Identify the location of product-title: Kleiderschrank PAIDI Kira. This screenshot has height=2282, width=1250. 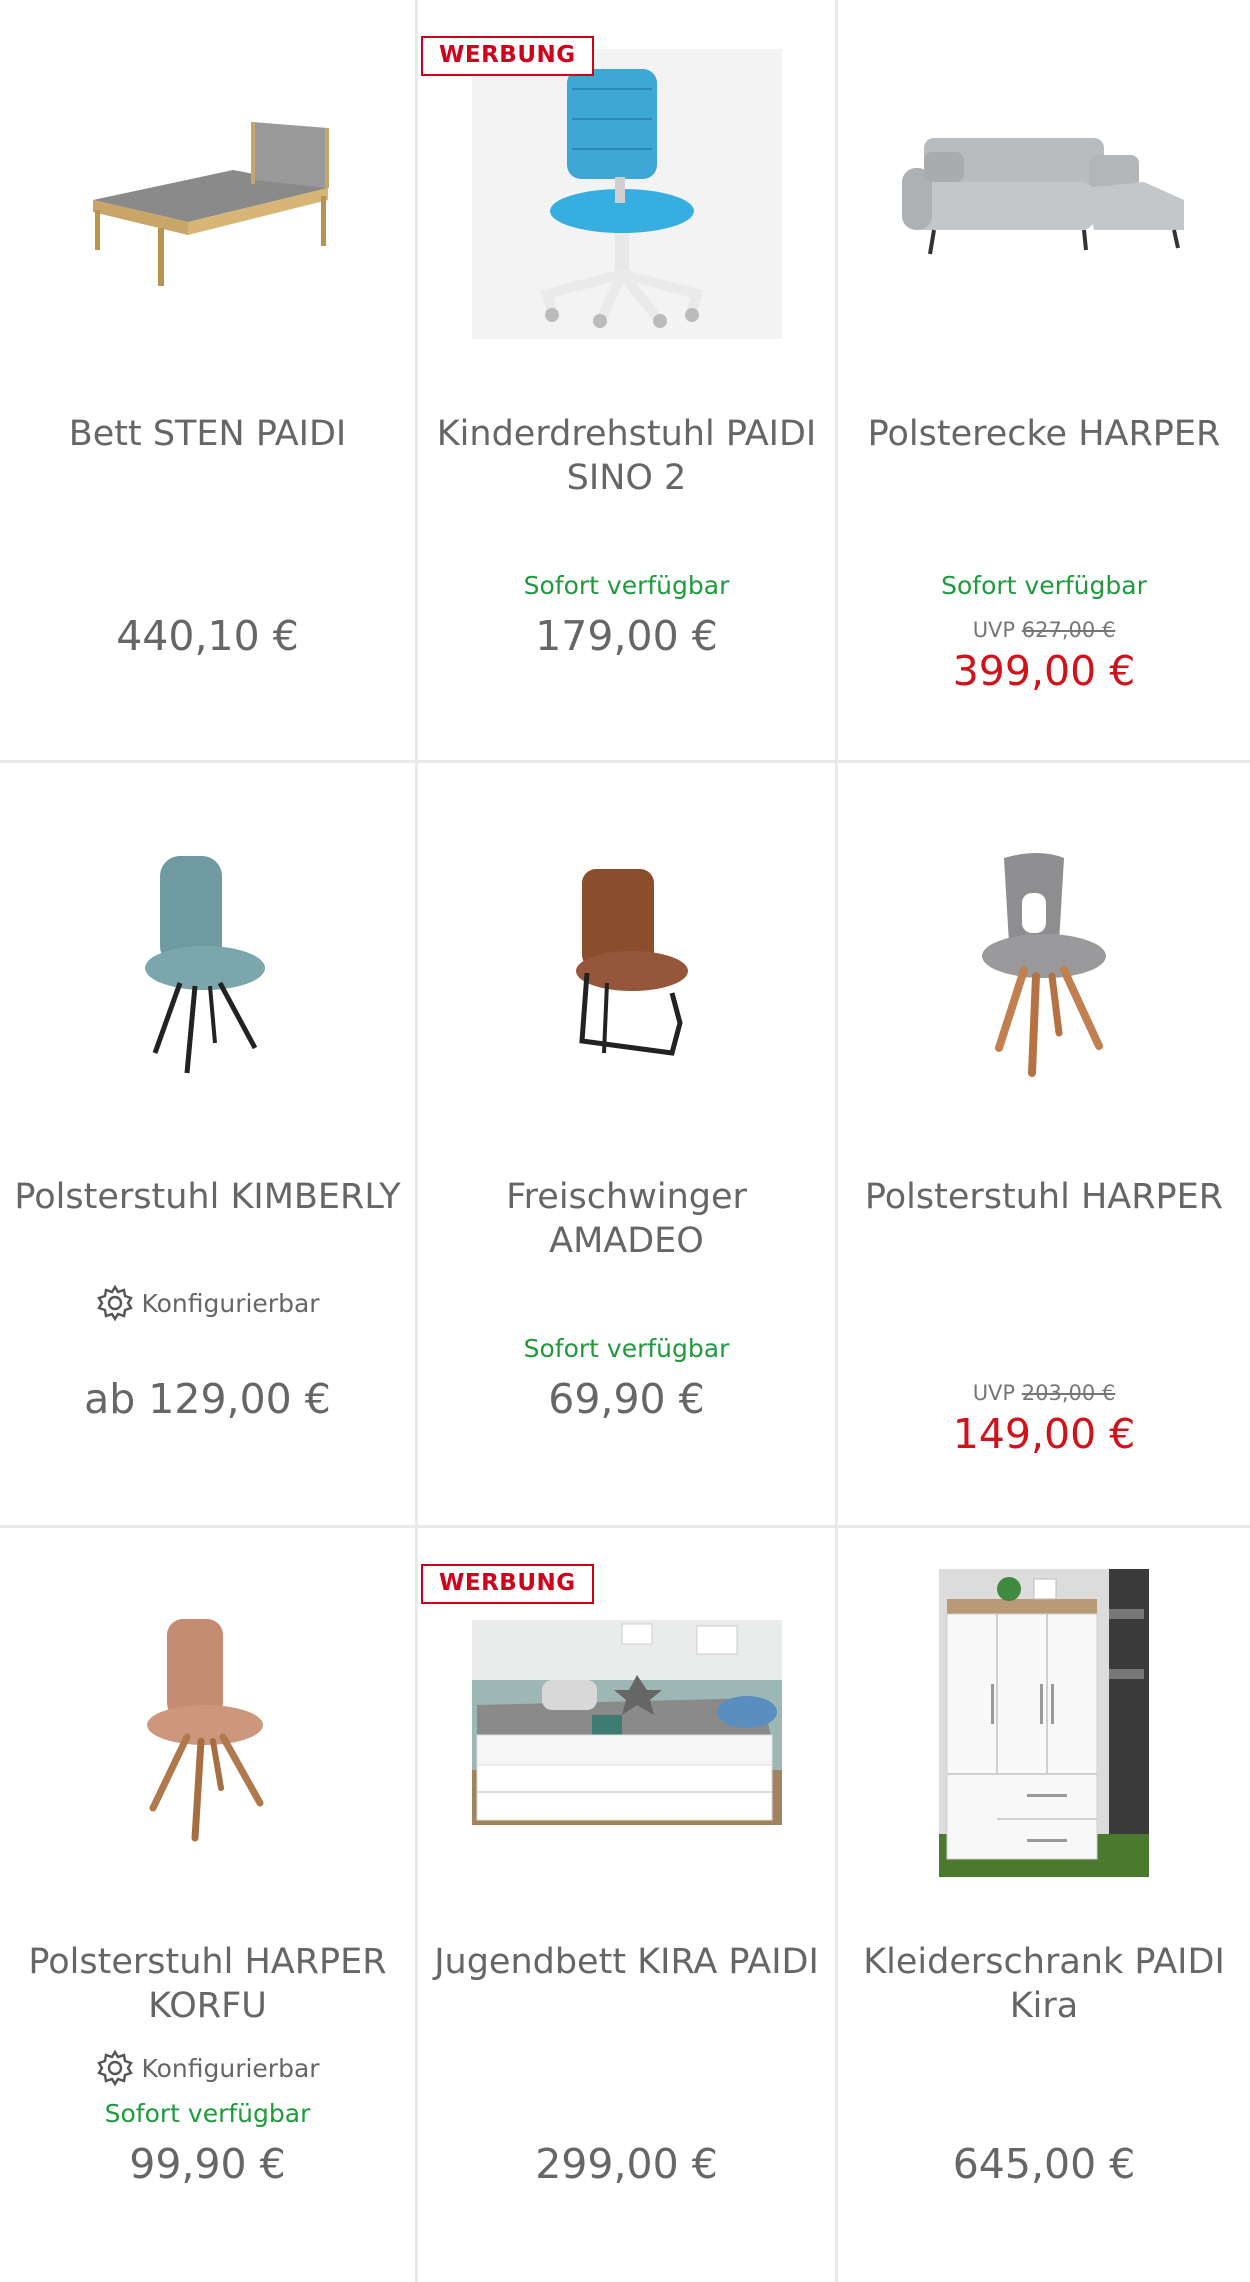
(1044, 1984).